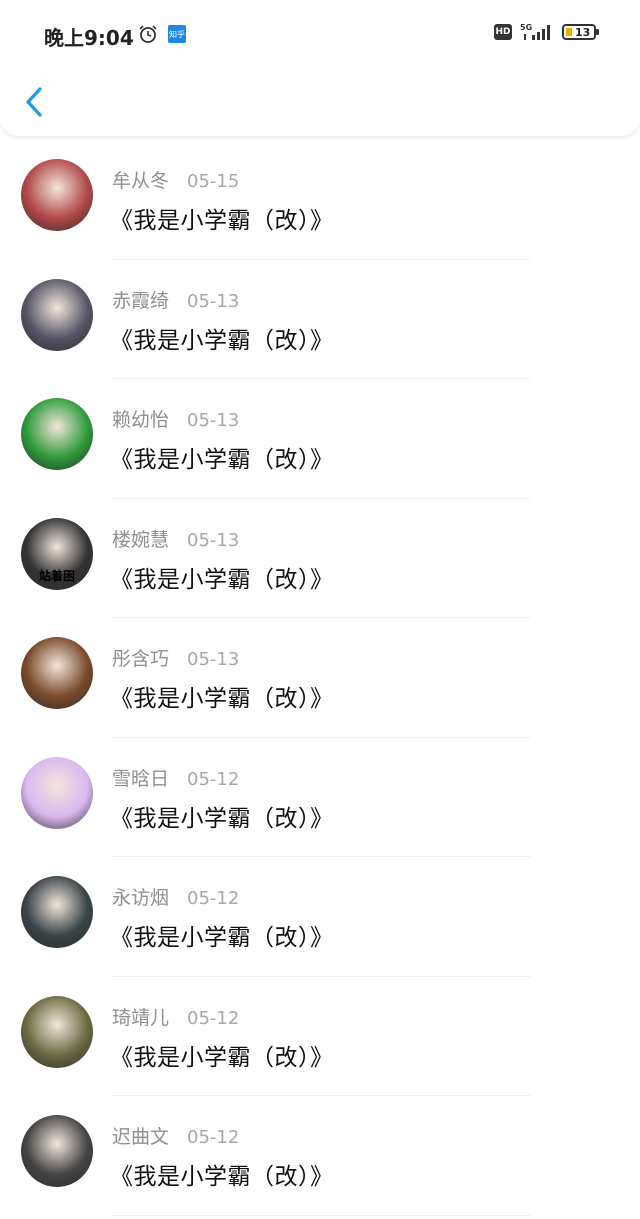 The width and height of the screenshot is (640, 1219). Describe the element at coordinates (140, 657) in the screenshot. I see `commenter-name: 彤含巧` at that location.